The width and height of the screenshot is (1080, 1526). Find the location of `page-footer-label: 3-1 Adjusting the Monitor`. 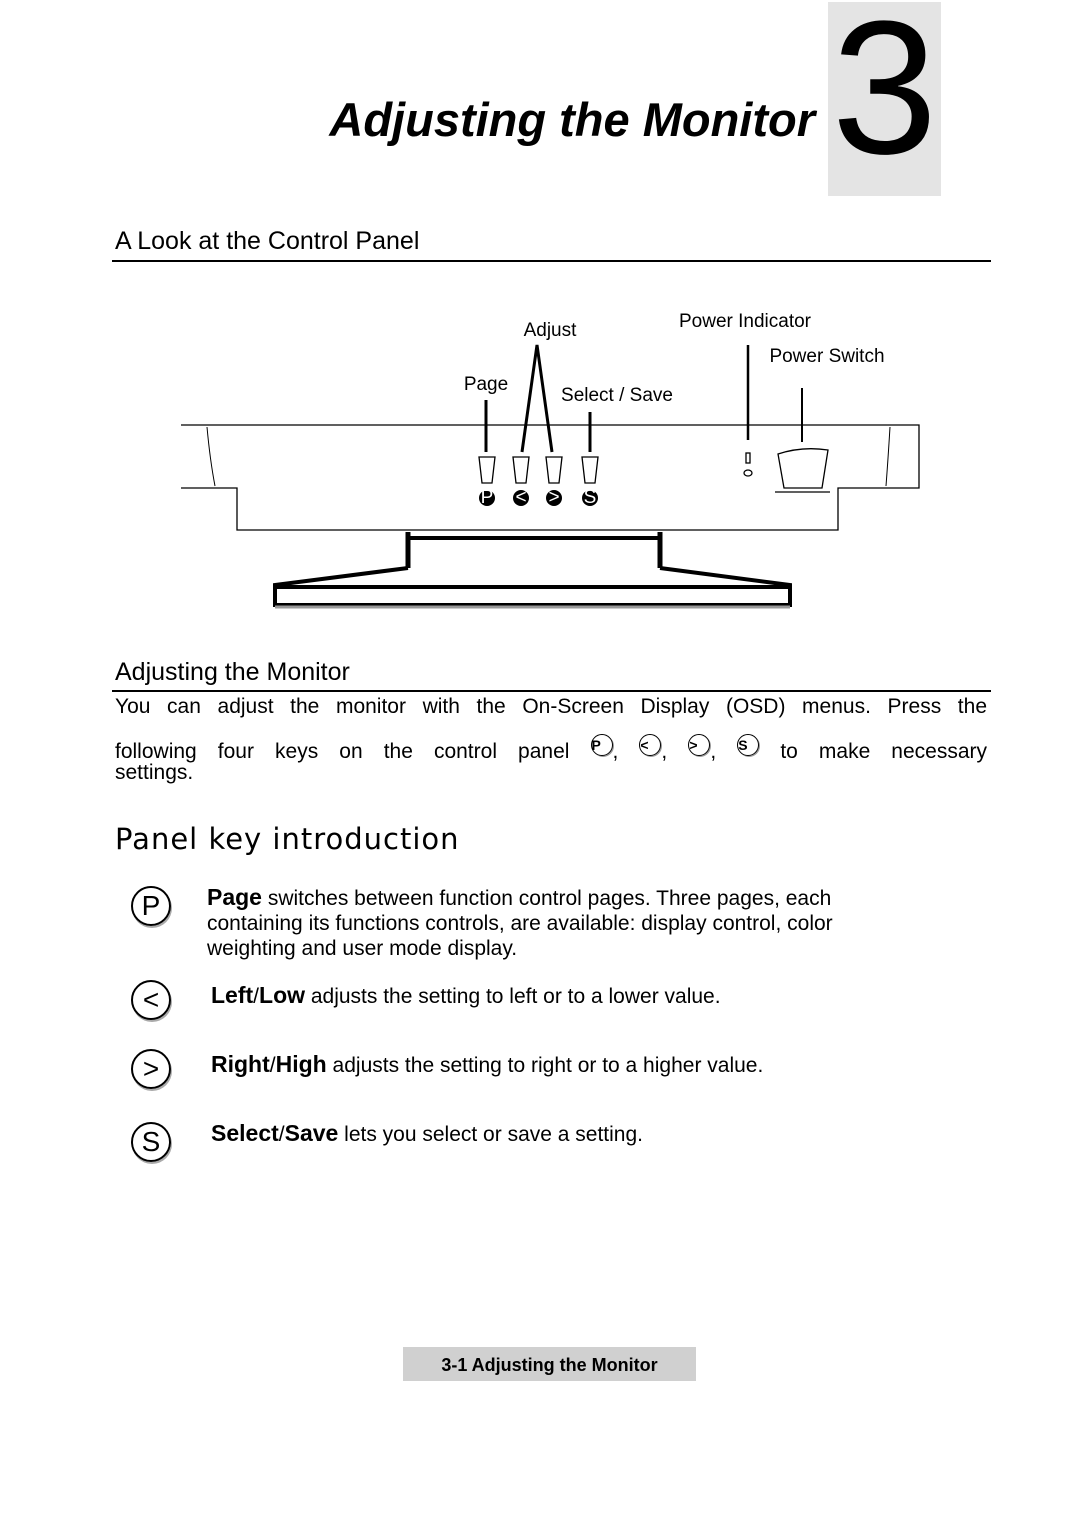

page-footer-label: 3-1 Adjusting the Monitor is located at coordinates (549, 1364).